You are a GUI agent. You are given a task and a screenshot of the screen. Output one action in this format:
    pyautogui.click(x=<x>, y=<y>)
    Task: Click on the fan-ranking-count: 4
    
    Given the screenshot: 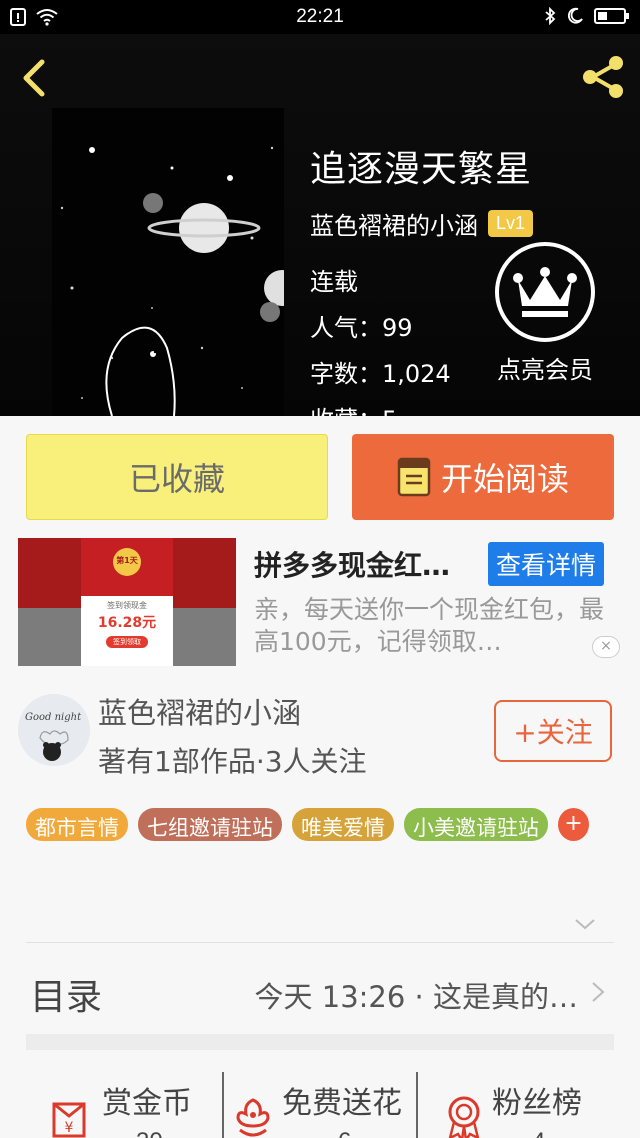 What is the action you would take?
    pyautogui.click(x=538, y=1133)
    